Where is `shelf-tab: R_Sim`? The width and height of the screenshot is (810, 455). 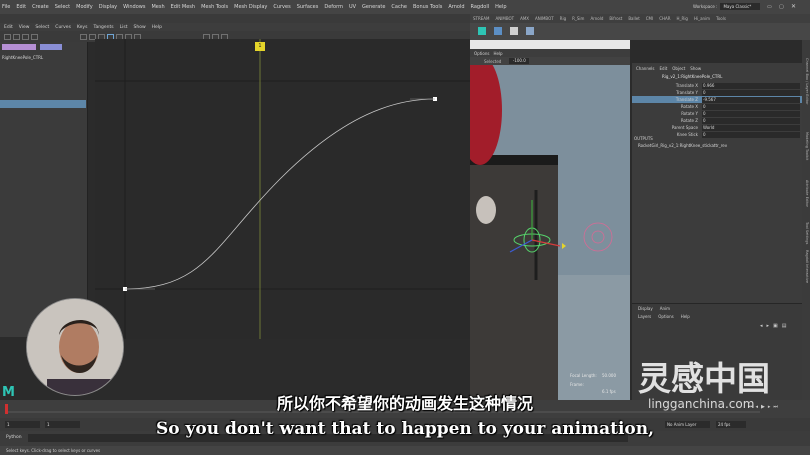 shelf-tab: R_Sim is located at coordinates (578, 18).